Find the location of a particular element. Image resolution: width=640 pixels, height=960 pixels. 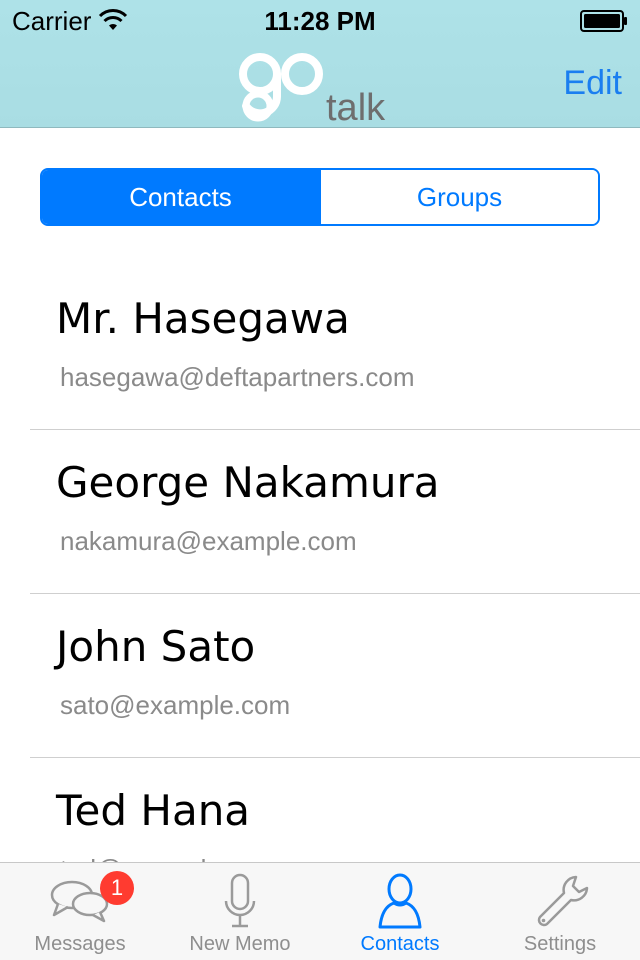

tab-label: New Memo is located at coordinates (240, 944).